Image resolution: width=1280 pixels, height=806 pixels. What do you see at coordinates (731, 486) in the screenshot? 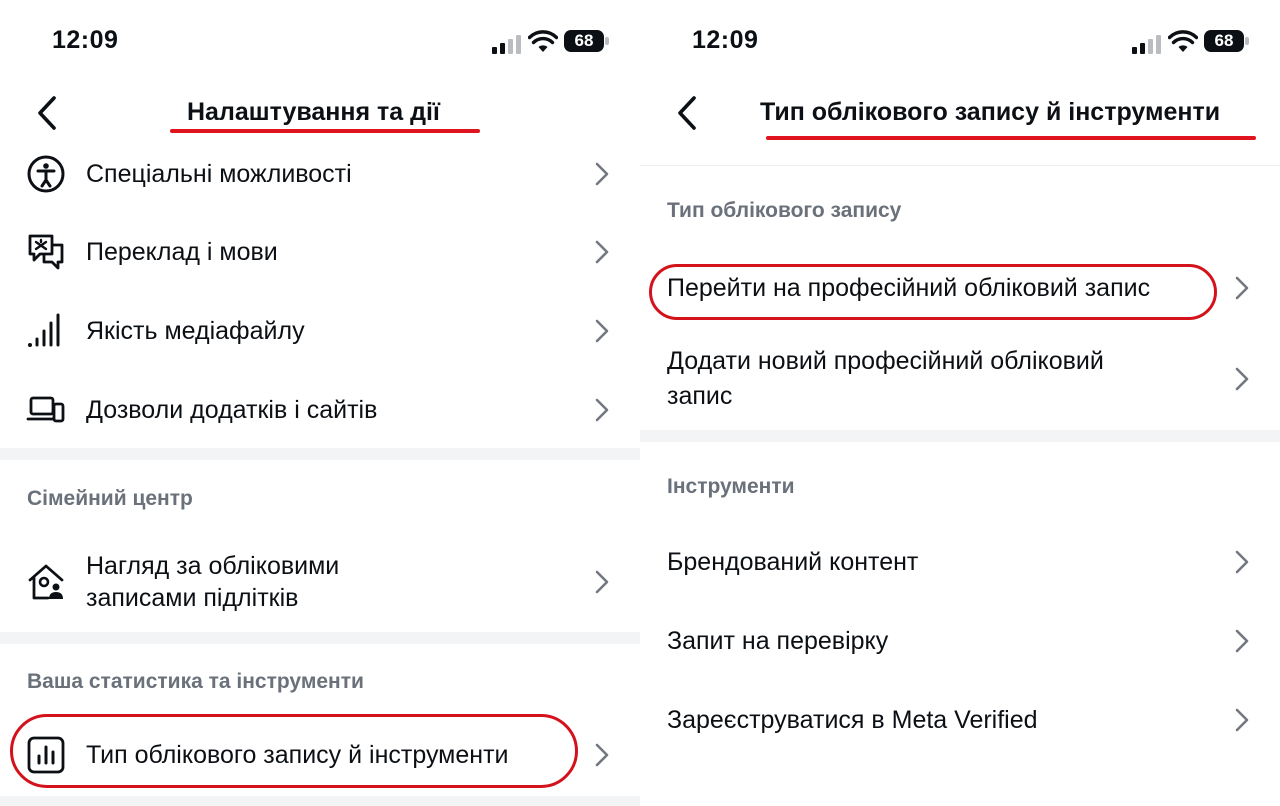
I see `section-heading-tools: Інструменти` at bounding box center [731, 486].